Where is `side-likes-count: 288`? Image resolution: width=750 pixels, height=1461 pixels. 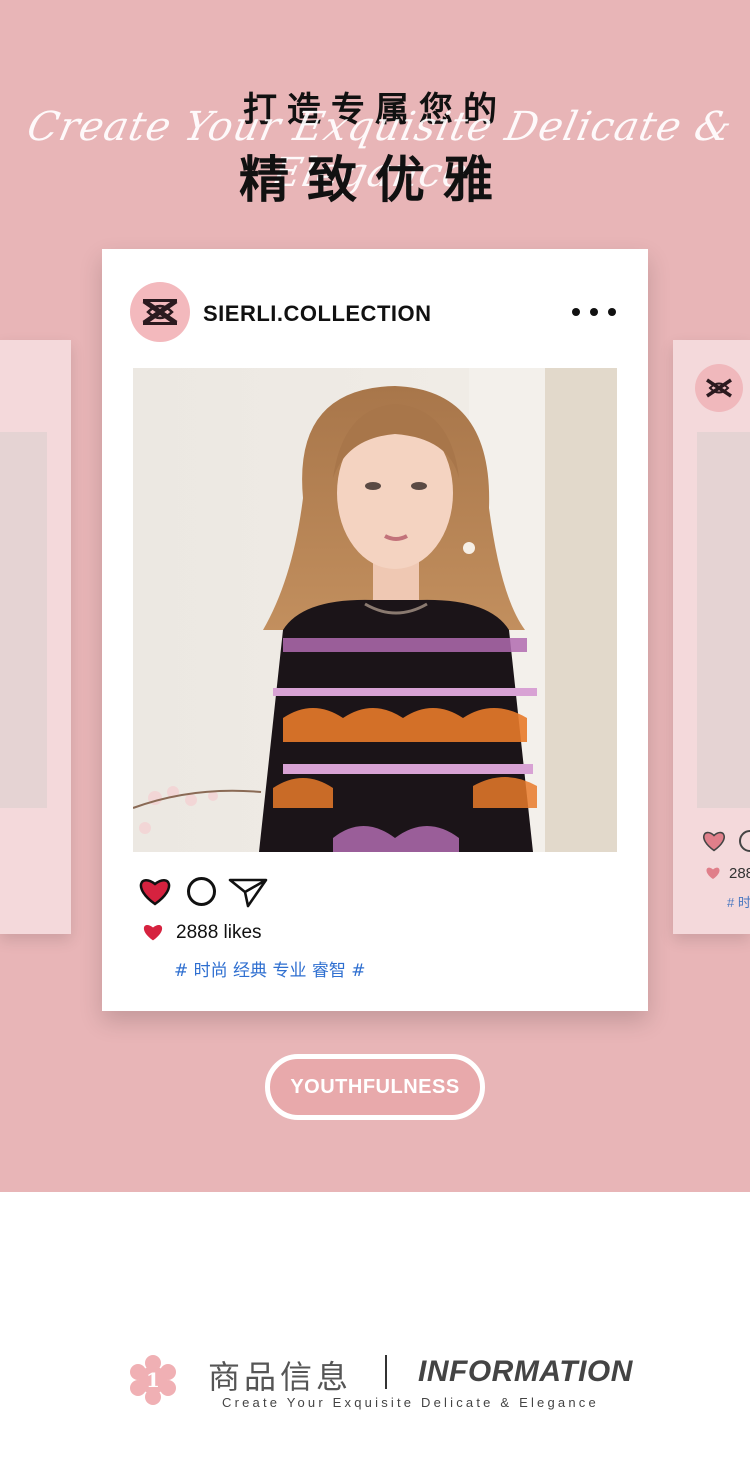 side-likes-count: 288 is located at coordinates (739, 873).